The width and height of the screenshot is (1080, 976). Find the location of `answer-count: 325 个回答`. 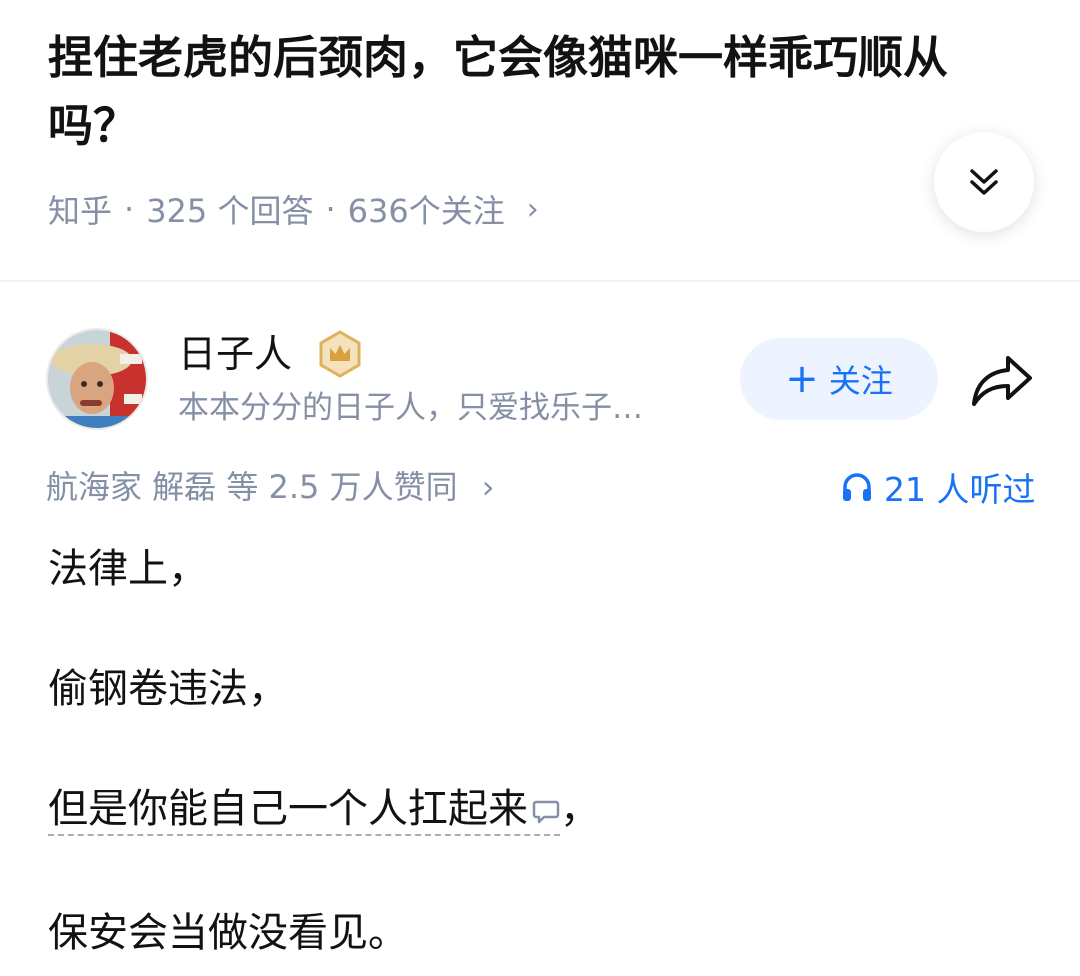

answer-count: 325 个回答 is located at coordinates (230, 211).